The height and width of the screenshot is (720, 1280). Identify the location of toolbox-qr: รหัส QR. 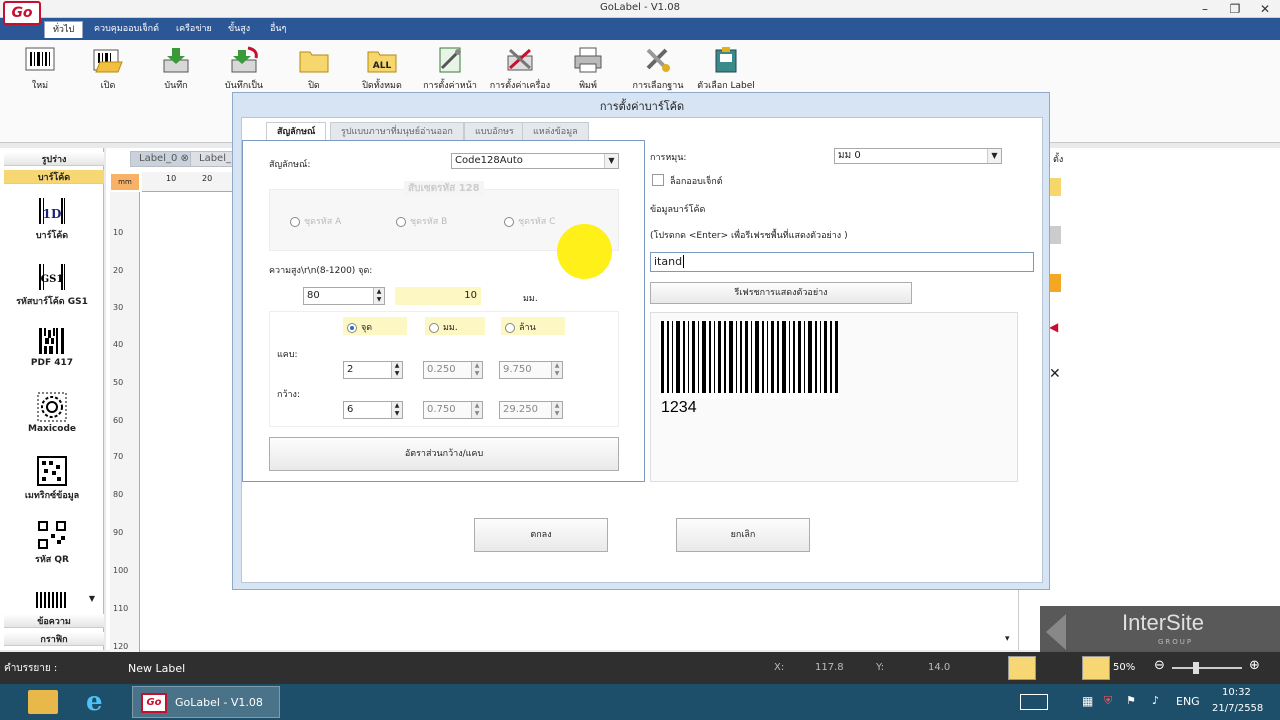
(52, 543).